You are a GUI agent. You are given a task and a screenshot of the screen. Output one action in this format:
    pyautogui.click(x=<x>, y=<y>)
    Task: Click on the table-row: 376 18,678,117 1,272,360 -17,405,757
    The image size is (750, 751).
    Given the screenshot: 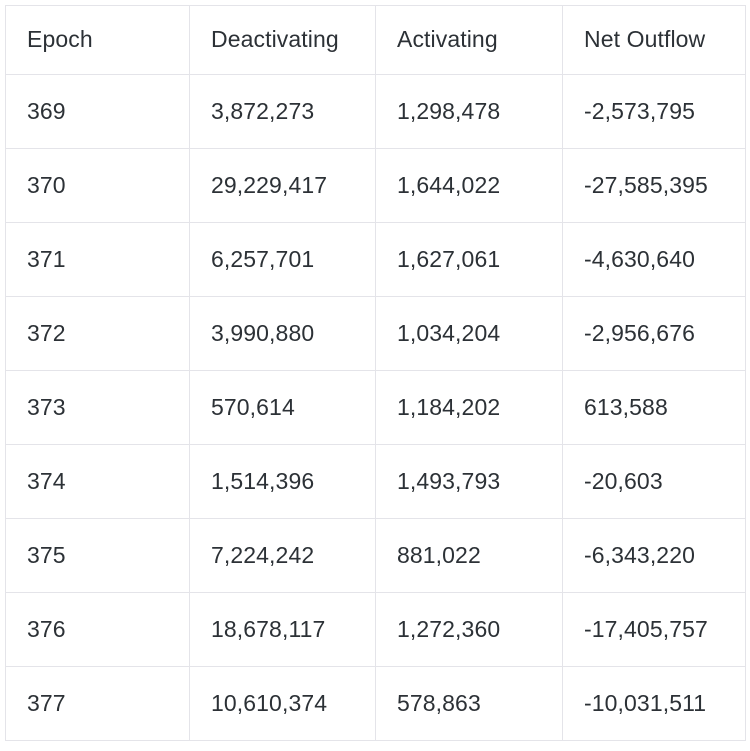 What is the action you would take?
    pyautogui.click(x=375, y=629)
    